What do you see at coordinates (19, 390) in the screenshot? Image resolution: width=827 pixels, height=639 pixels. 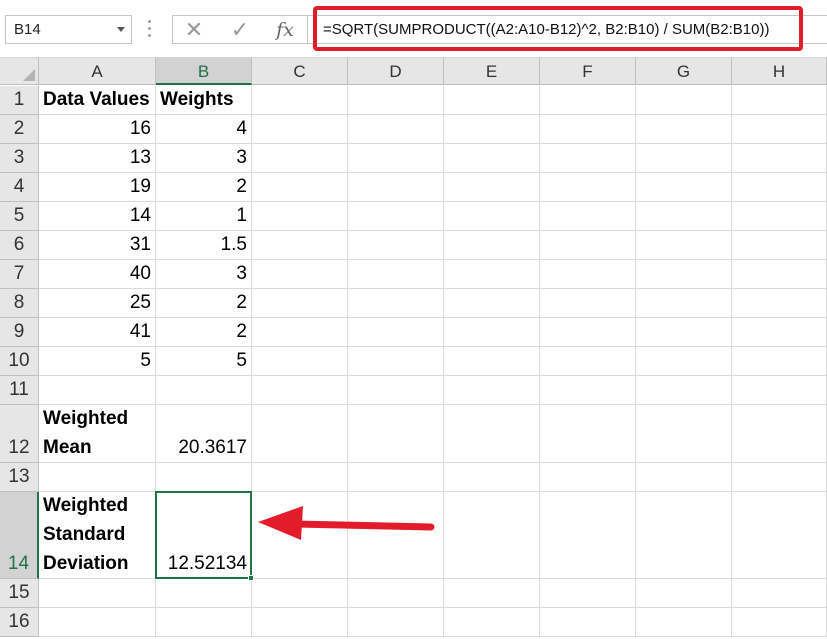 I see `row-header-11: 11` at bounding box center [19, 390].